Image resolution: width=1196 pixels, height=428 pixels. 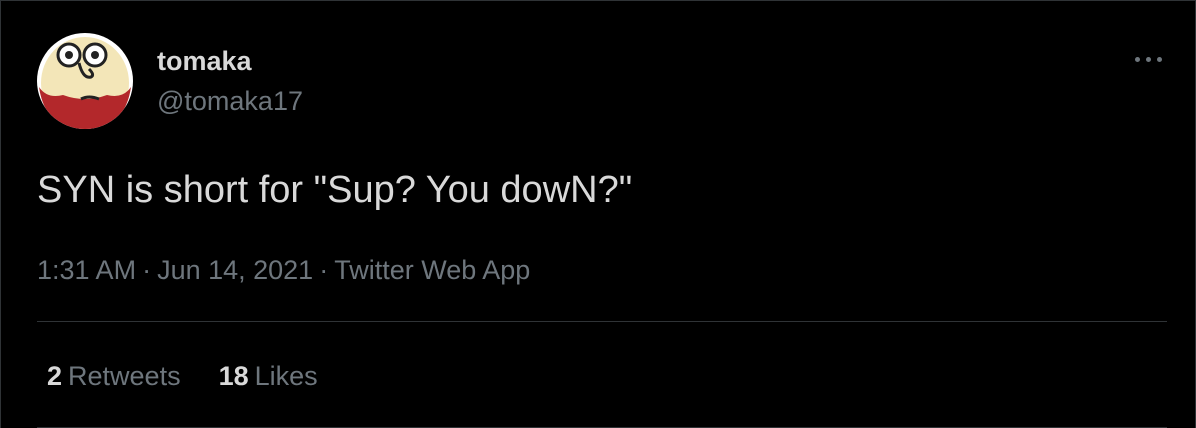 What do you see at coordinates (335, 190) in the screenshot?
I see `tweet-text: SYN is short for "Sup? You dowN?"` at bounding box center [335, 190].